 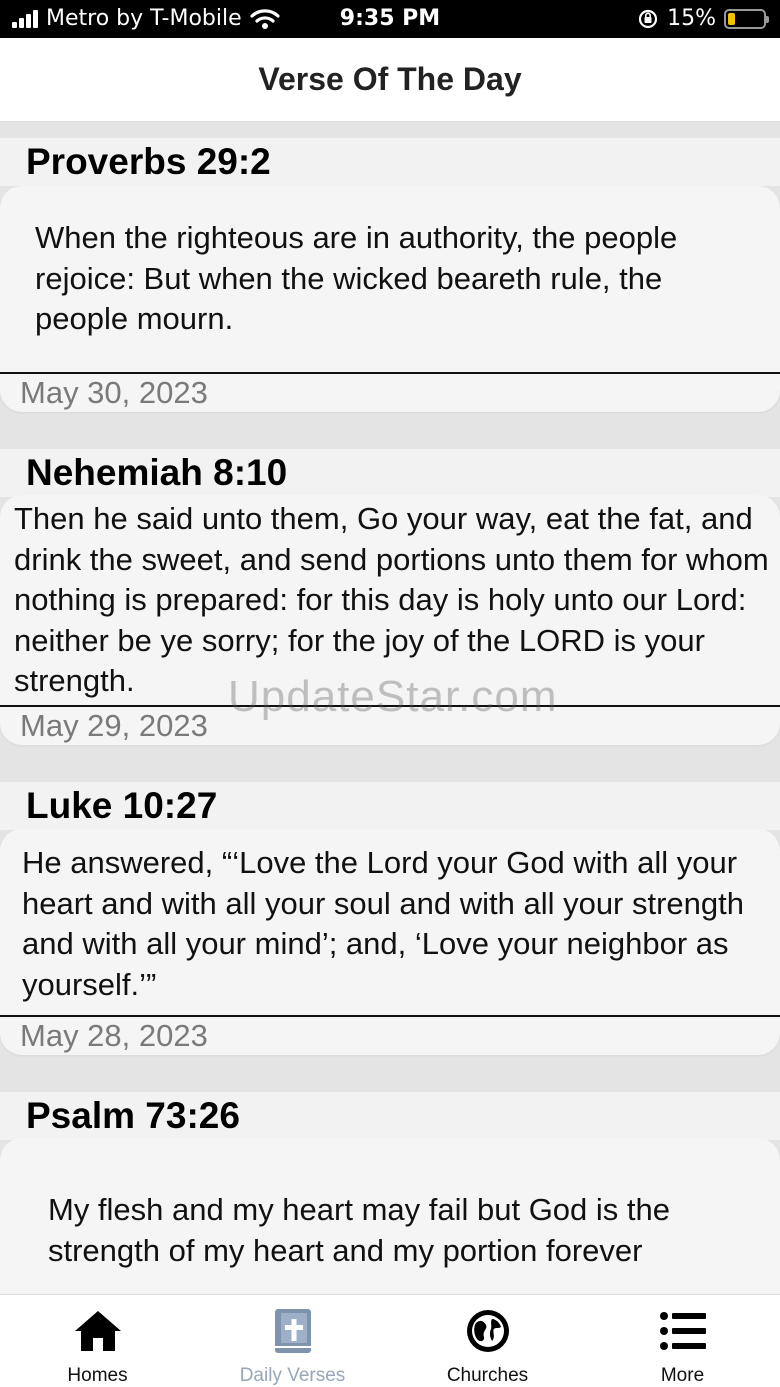 I want to click on tab-bar: Homes Daily Verses Churches More, so click(x=390, y=1340).